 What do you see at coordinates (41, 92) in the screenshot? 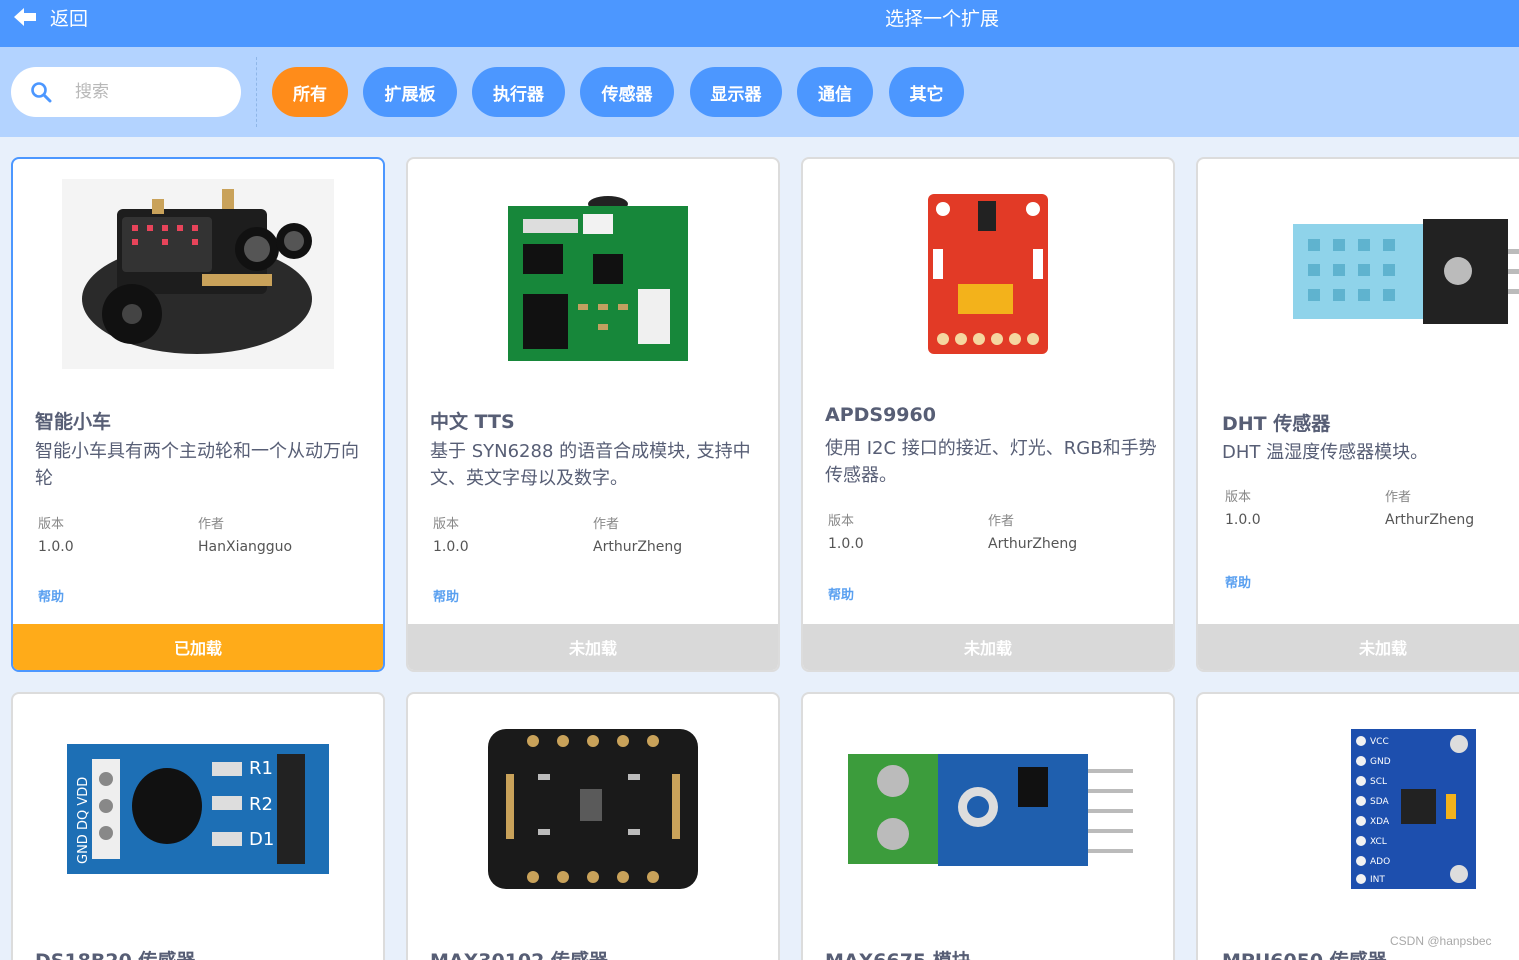
I see `search-icon` at bounding box center [41, 92].